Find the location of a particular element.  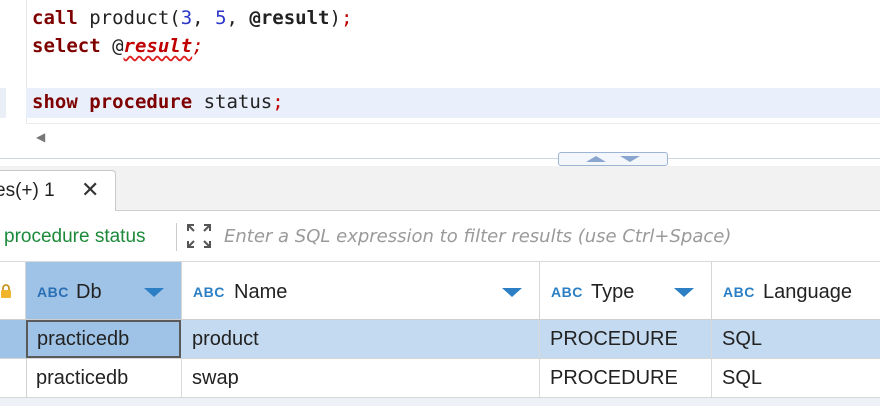

keyword: select is located at coordinates (66, 46).